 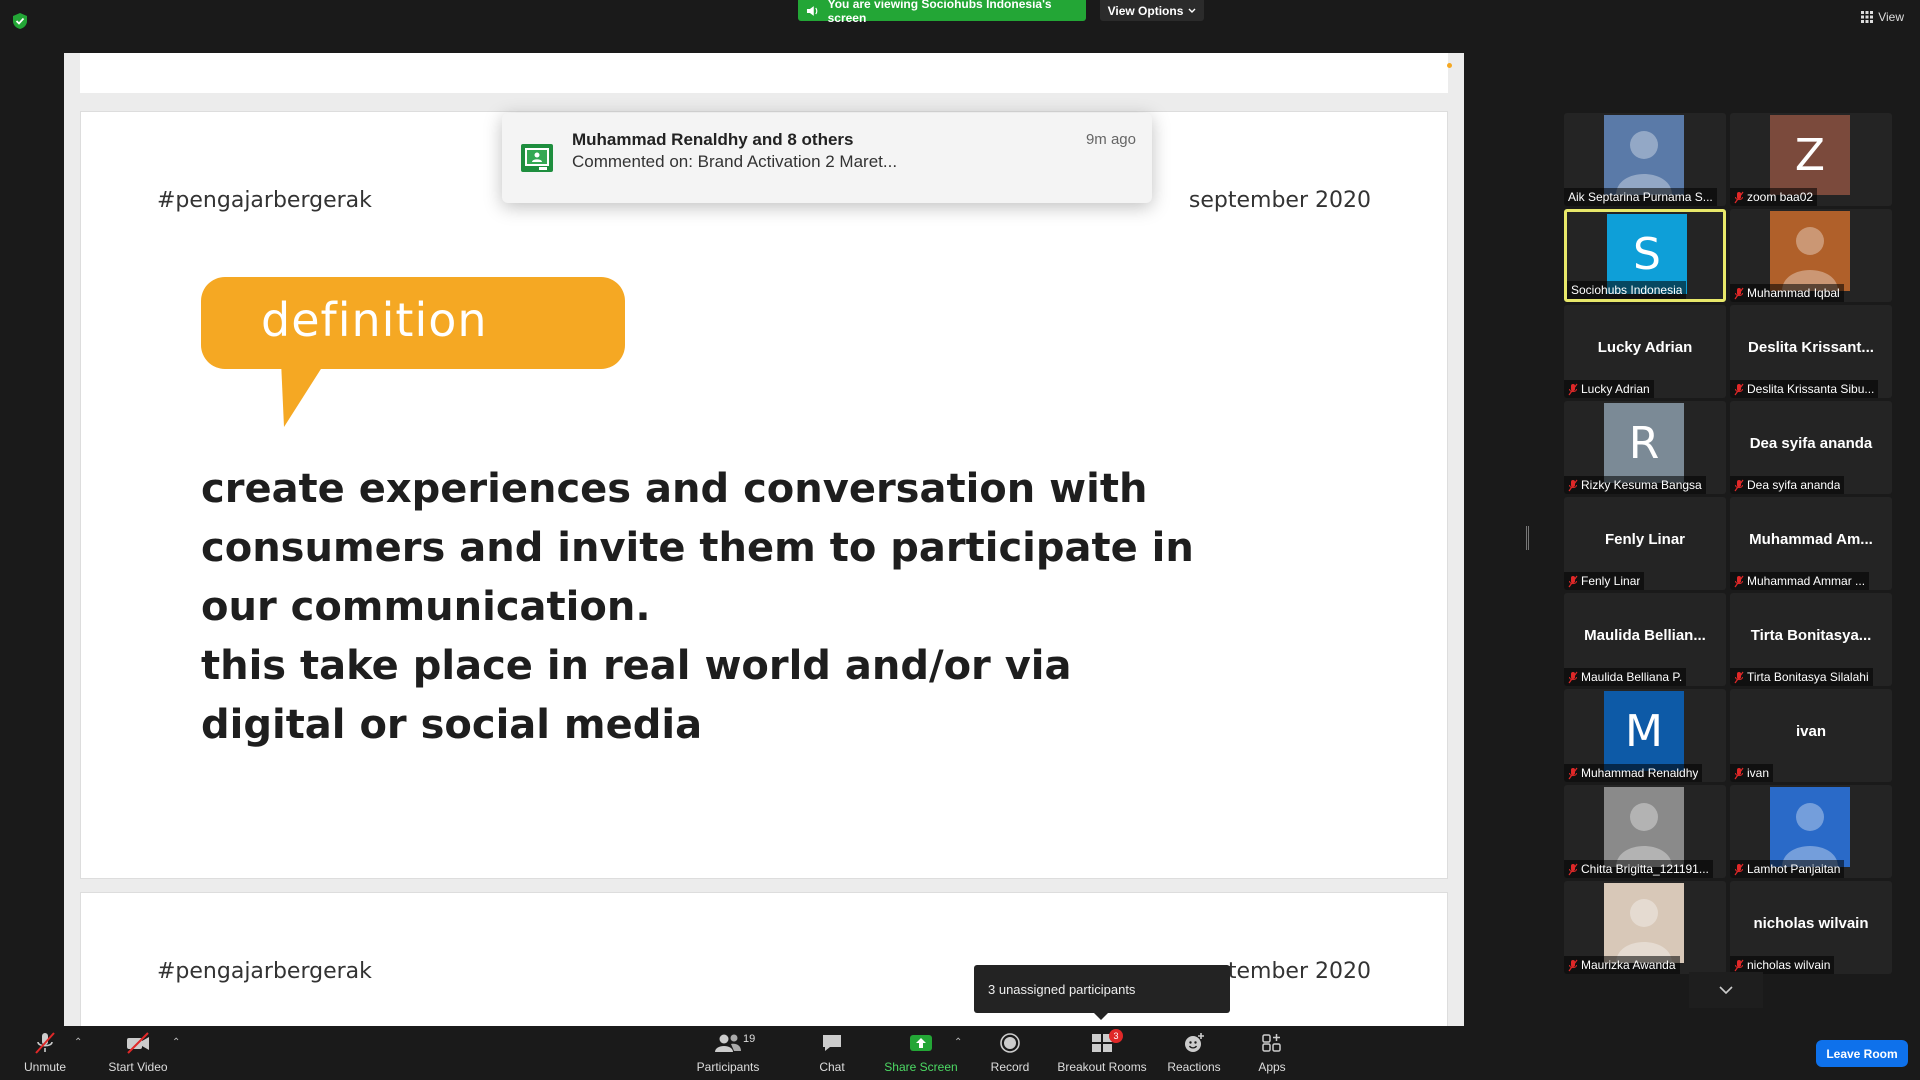 I want to click on participant-name-label: Maulida Belliana P., so click(x=1625, y=677).